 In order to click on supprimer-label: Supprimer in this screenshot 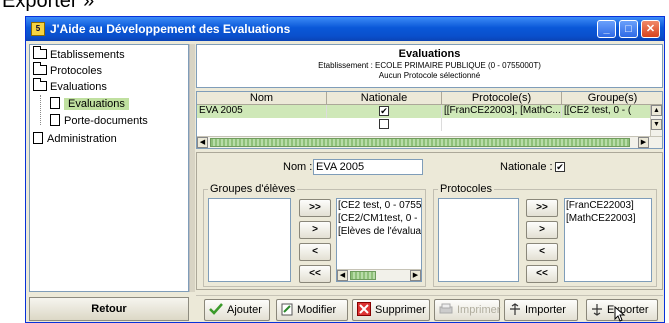, I will do `click(400, 310)`.